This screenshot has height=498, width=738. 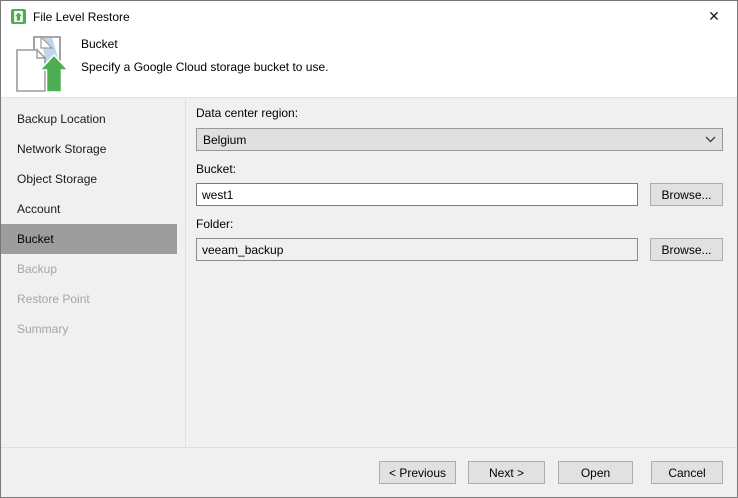 I want to click on previous-button: < Previous, so click(x=417, y=472).